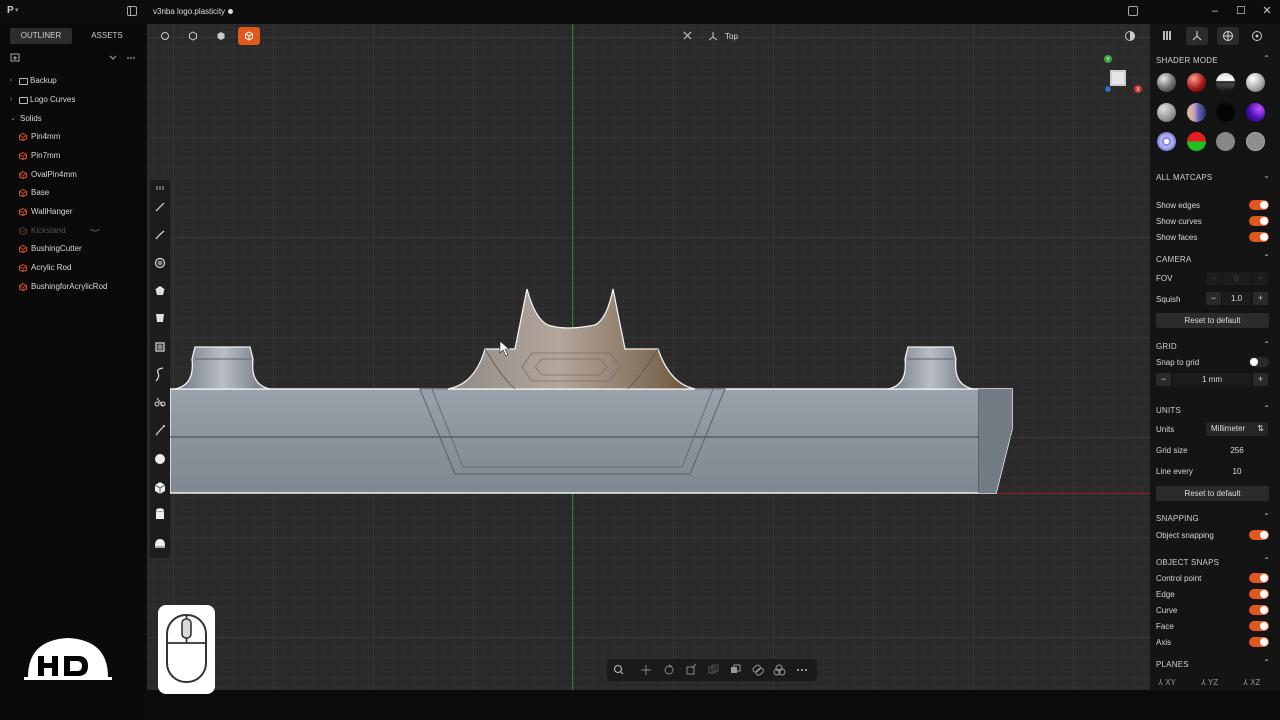 The image size is (1280, 720). Describe the element at coordinates (160, 188) in the screenshot. I see `drag-handle-icon` at that location.